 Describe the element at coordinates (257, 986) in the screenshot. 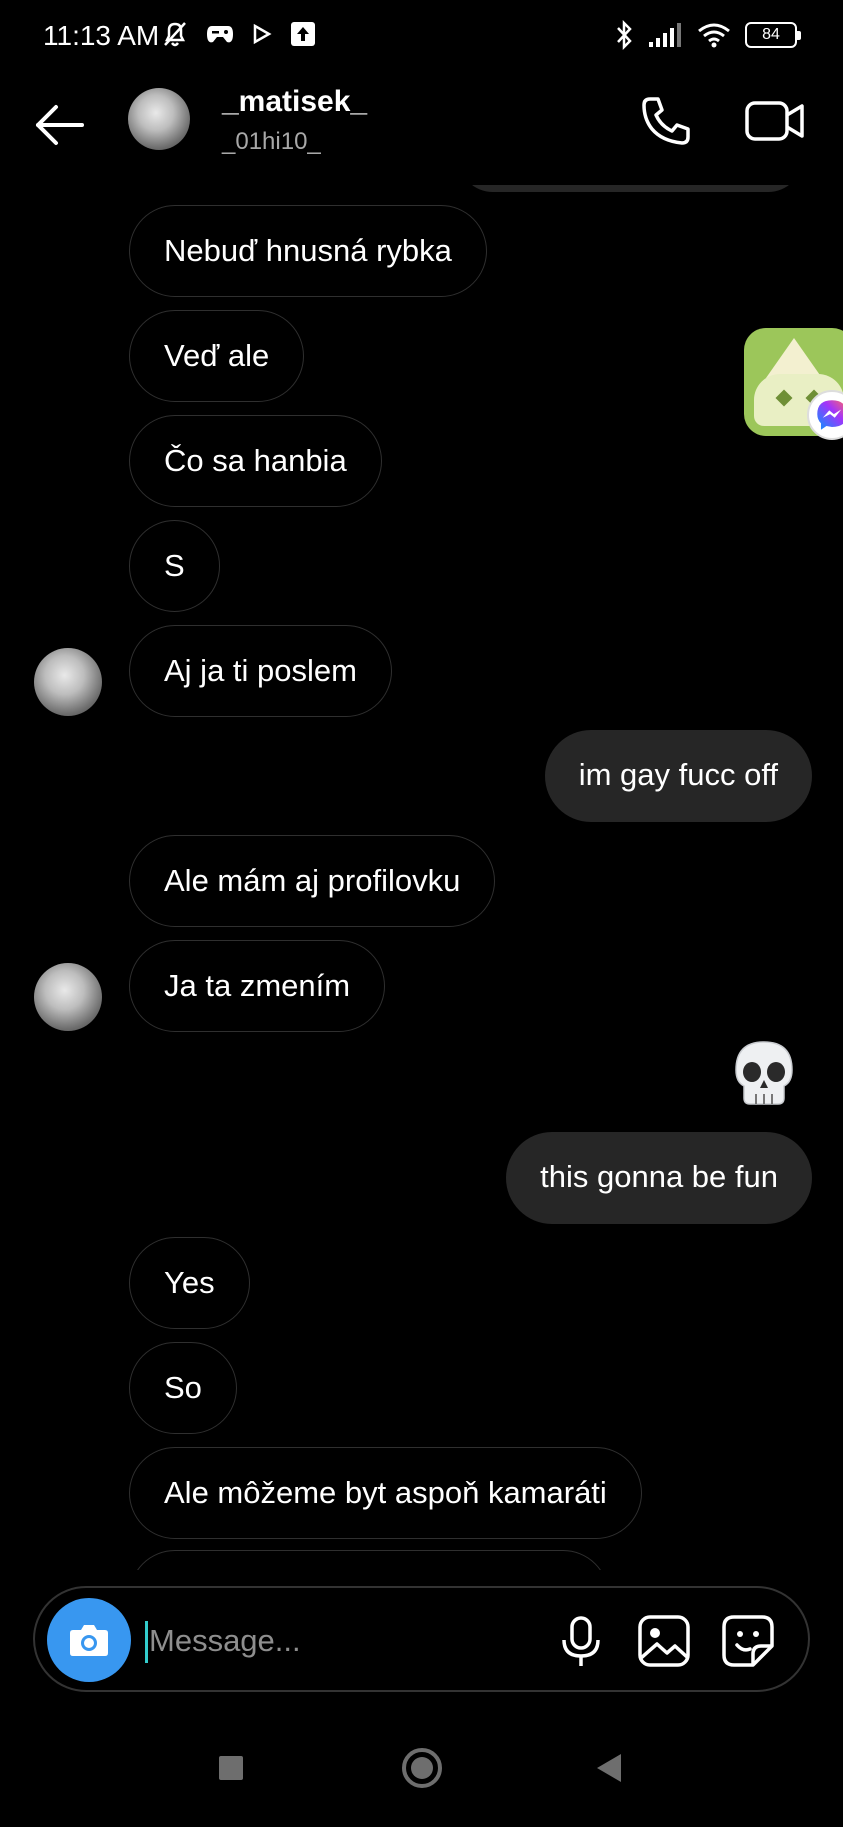

I see `message-bubble-incoming: Ja ta zmením` at that location.